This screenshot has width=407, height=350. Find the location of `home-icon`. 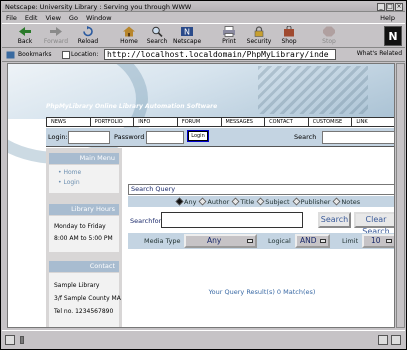

home-icon is located at coordinates (129, 31).